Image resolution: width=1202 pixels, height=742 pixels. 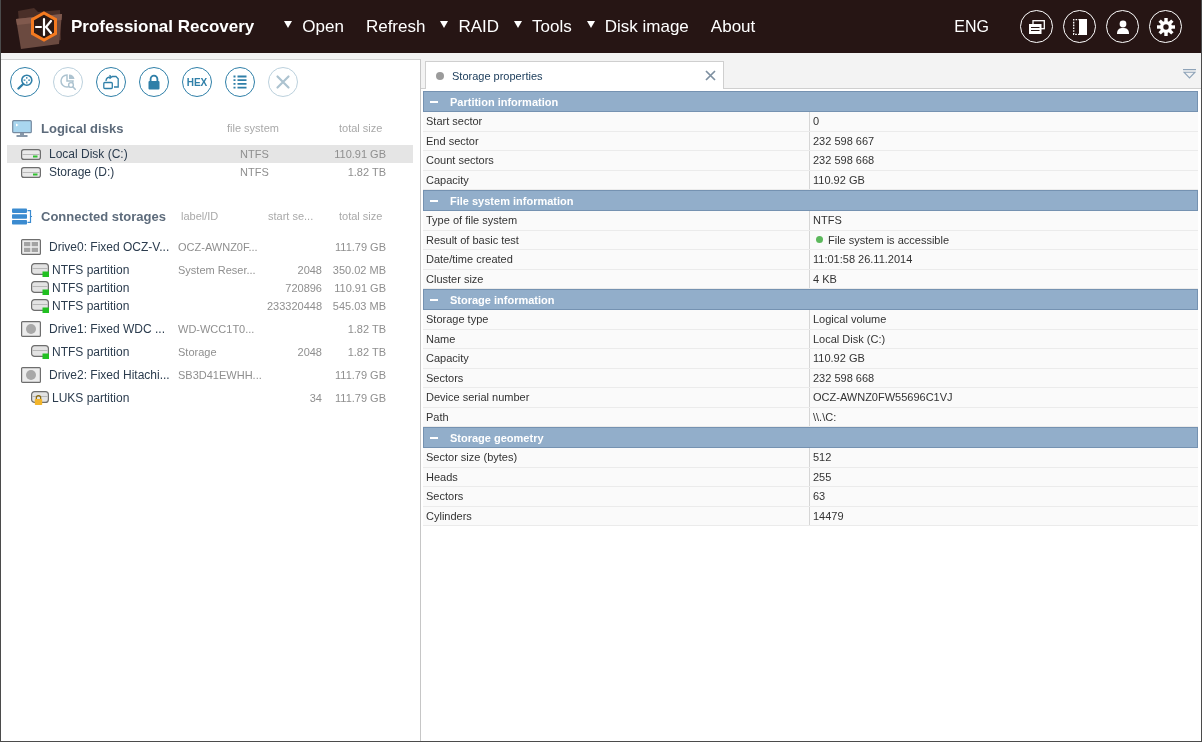 I want to click on user-icon, so click(x=1122, y=26).